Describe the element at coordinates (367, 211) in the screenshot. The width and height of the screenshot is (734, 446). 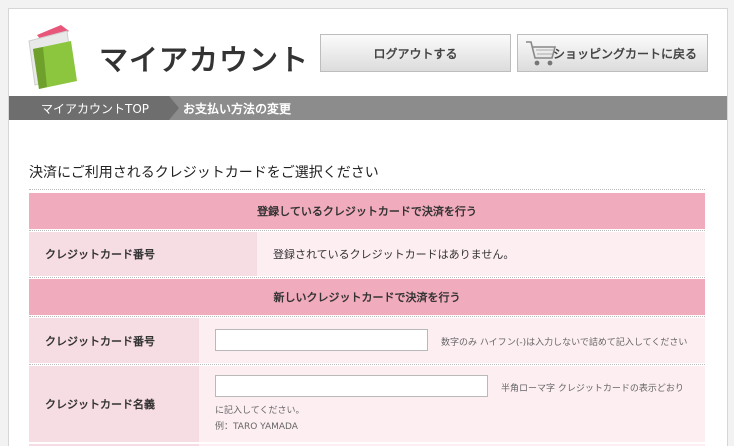
I see `registered-card-section-header: 登録しているクレジットカードで決済を行う` at that location.